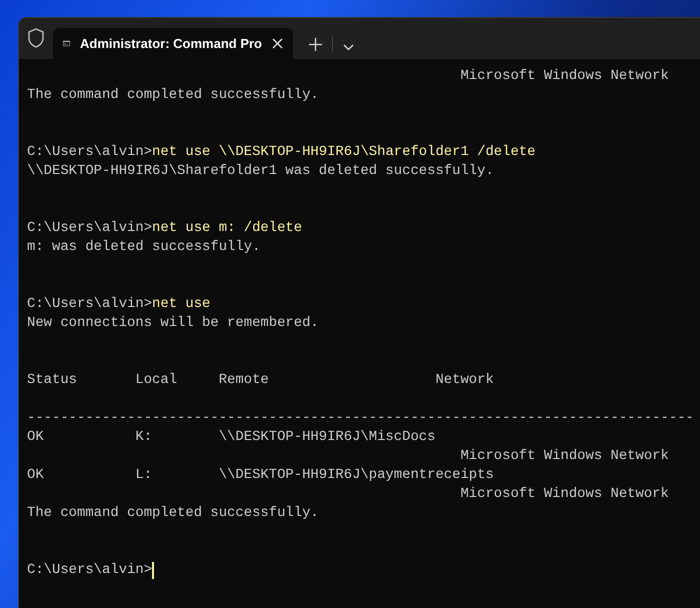 This screenshot has height=608, width=700. I want to click on output-line: m: was deleted successfully., so click(143, 247).